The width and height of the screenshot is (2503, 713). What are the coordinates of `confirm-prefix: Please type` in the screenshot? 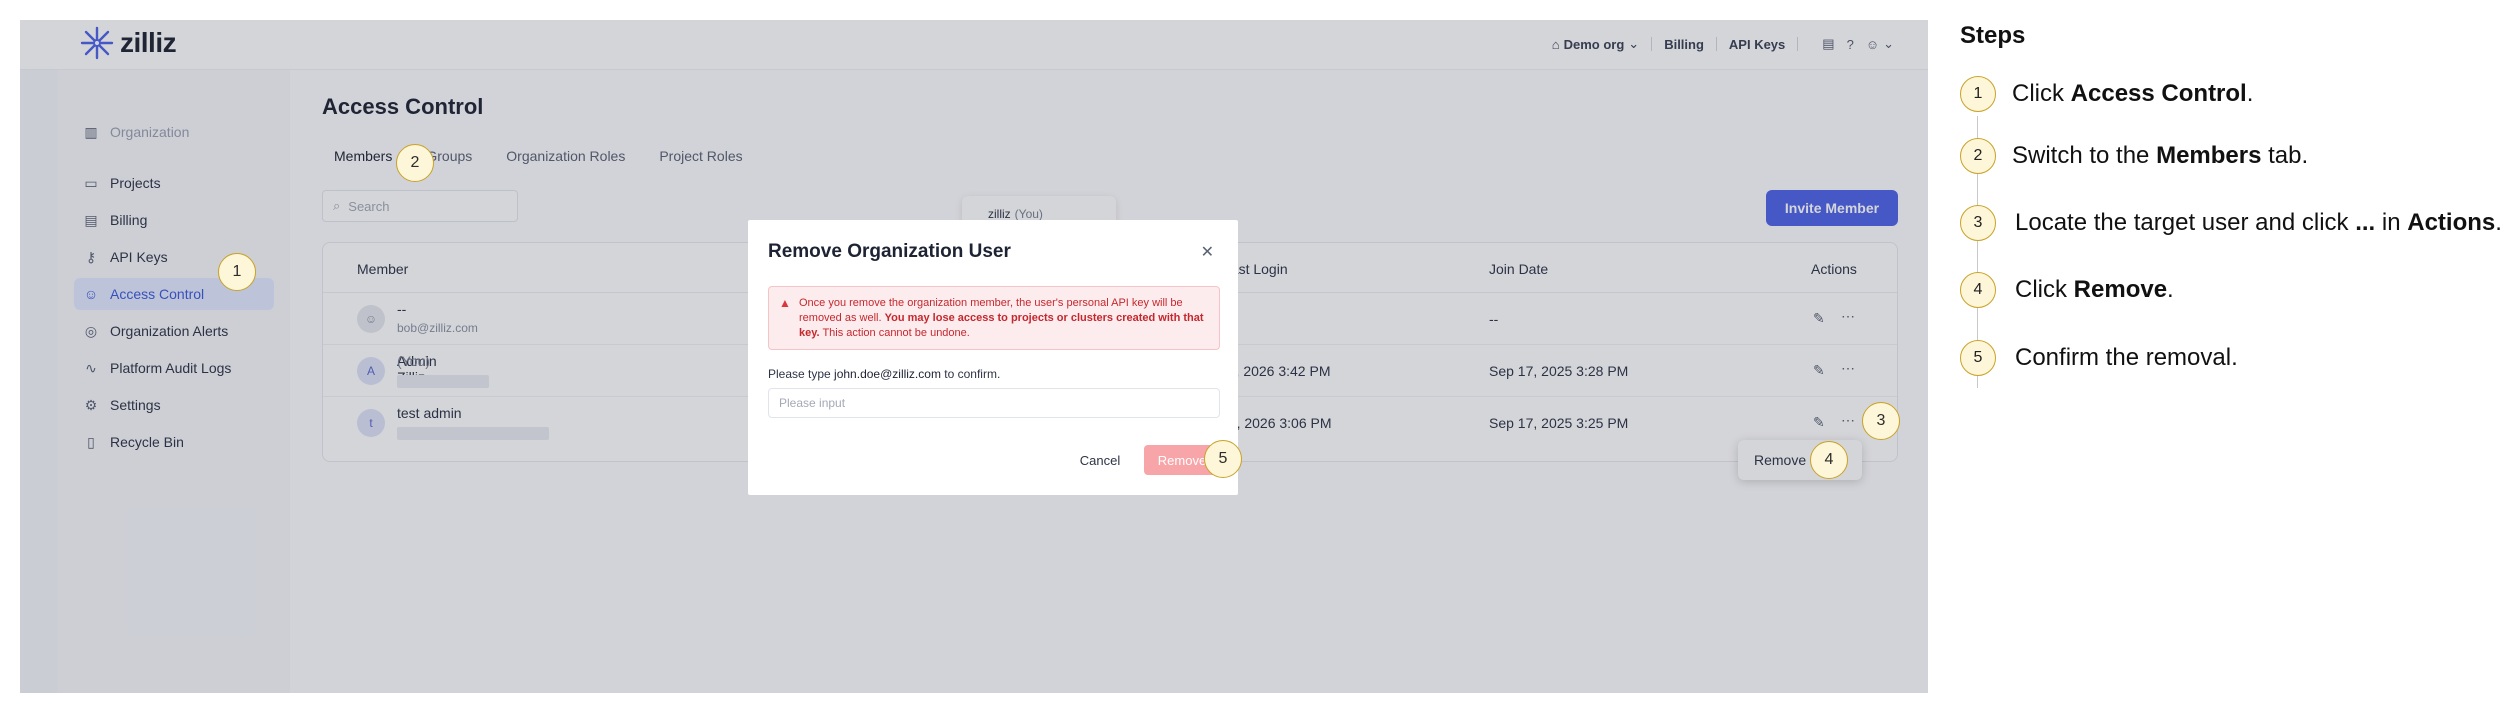 It's located at (801, 374).